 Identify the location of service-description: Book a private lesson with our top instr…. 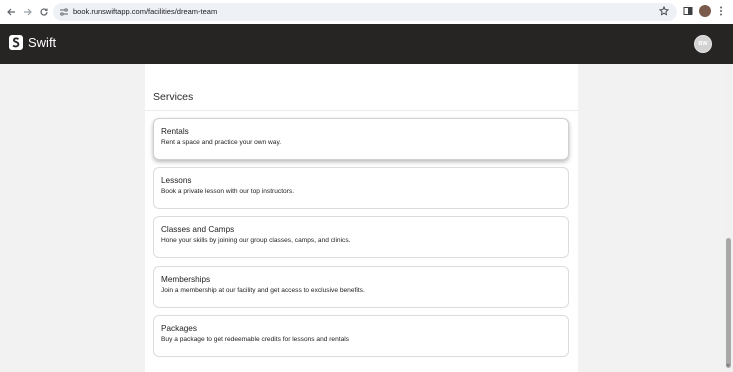
(228, 191).